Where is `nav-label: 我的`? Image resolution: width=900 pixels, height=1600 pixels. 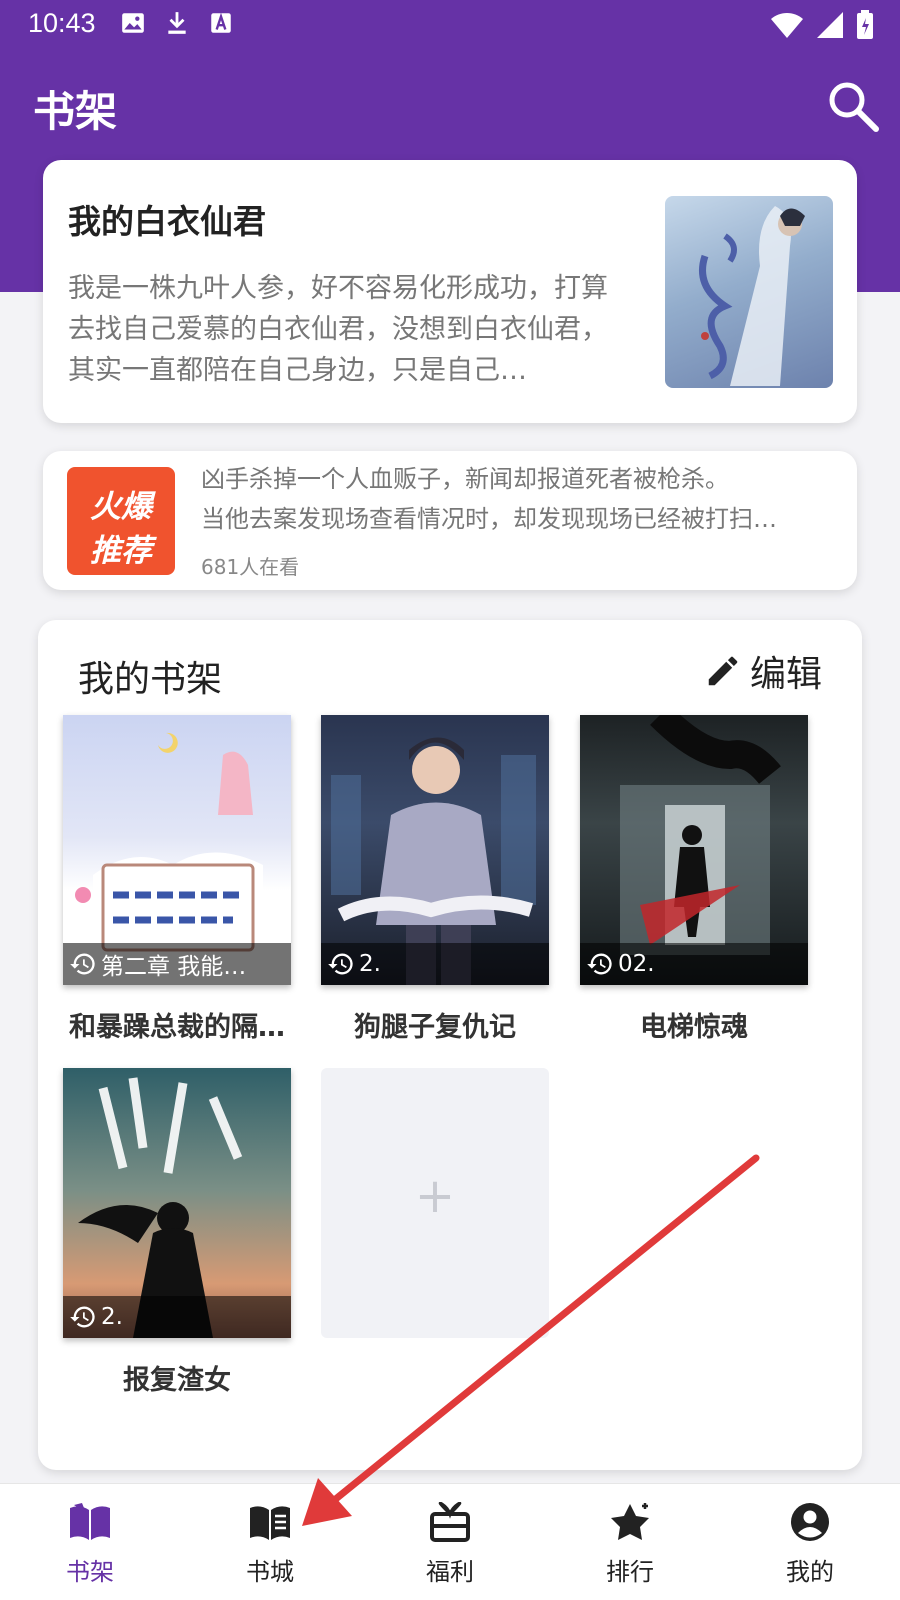
nav-label: 我的 is located at coordinates (810, 1572).